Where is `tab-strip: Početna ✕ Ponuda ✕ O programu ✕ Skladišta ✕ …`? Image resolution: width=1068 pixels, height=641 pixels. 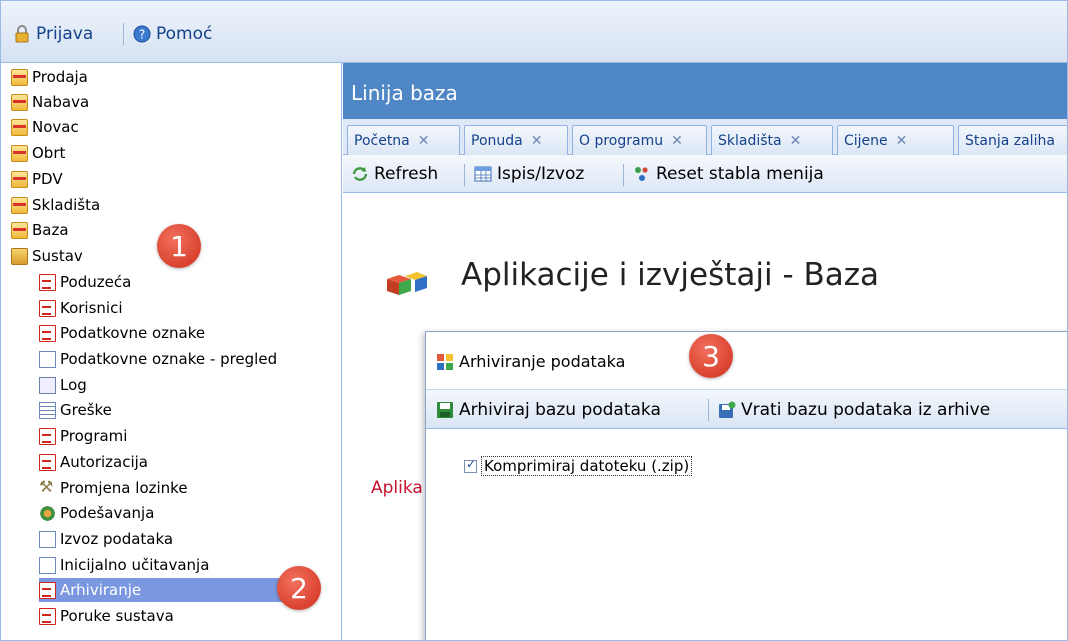 tab-strip: Početna ✕ Ponuda ✕ O programu ✕ Skladišta ✕ … is located at coordinates (705, 137).